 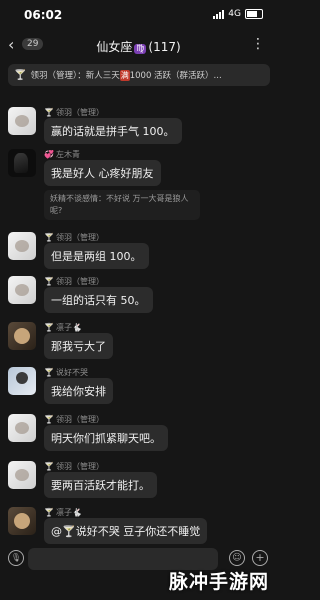 What do you see at coordinates (102, 173) in the screenshot?
I see `message-bubble: 我是好人 心疼好朋友` at bounding box center [102, 173].